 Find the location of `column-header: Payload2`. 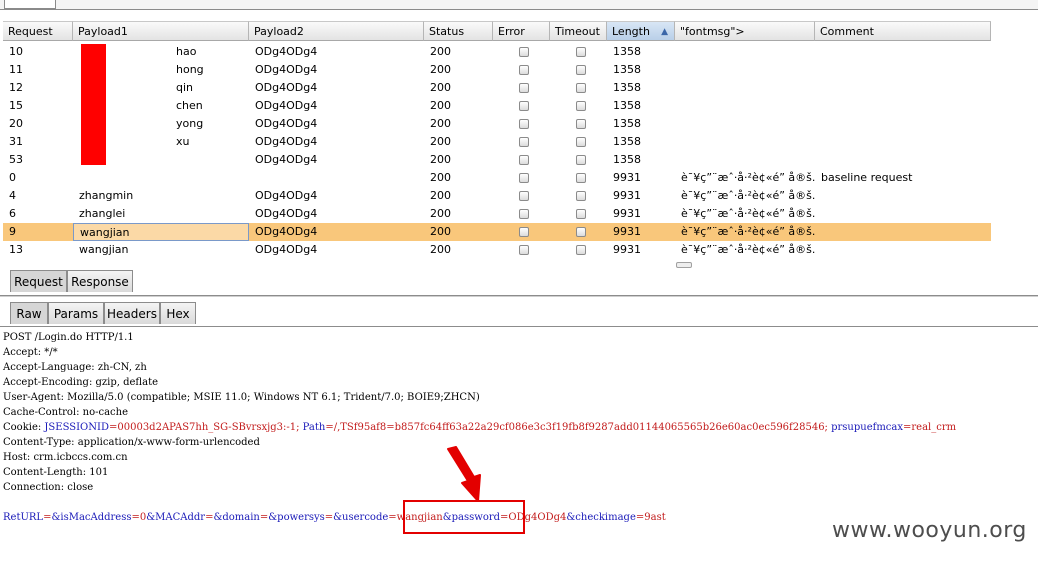

column-header: Payload2 is located at coordinates (336, 31).